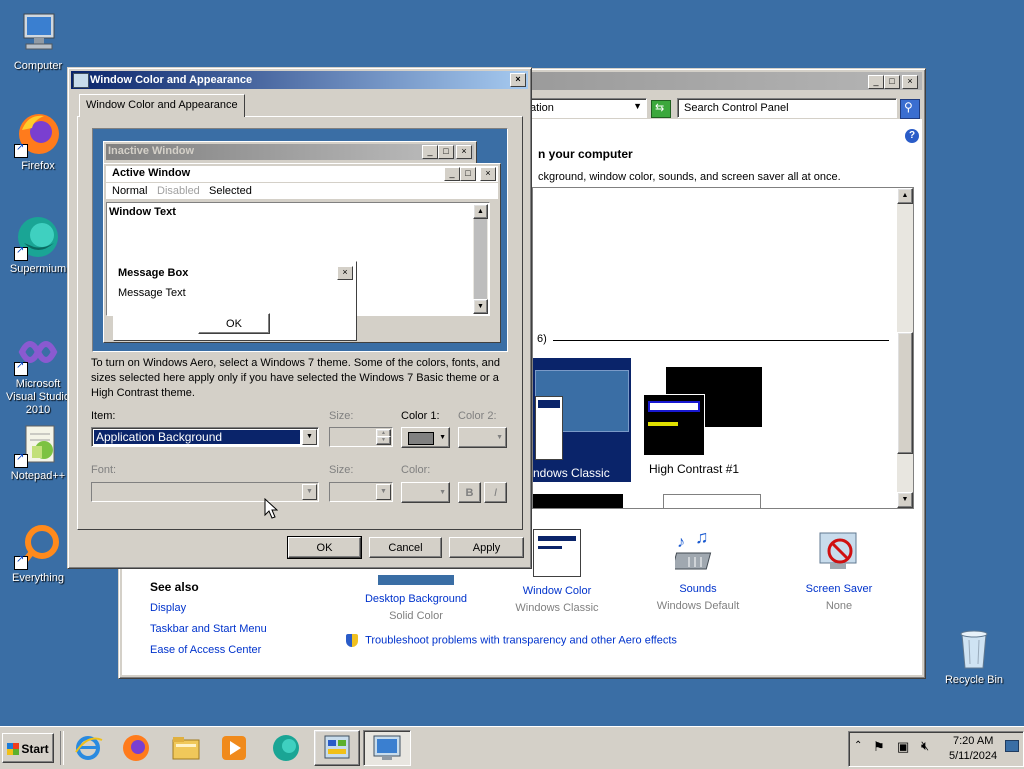 This screenshot has height=769, width=1024. Describe the element at coordinates (973, 741) in the screenshot. I see `clock-time: 7:20 AM` at that location.